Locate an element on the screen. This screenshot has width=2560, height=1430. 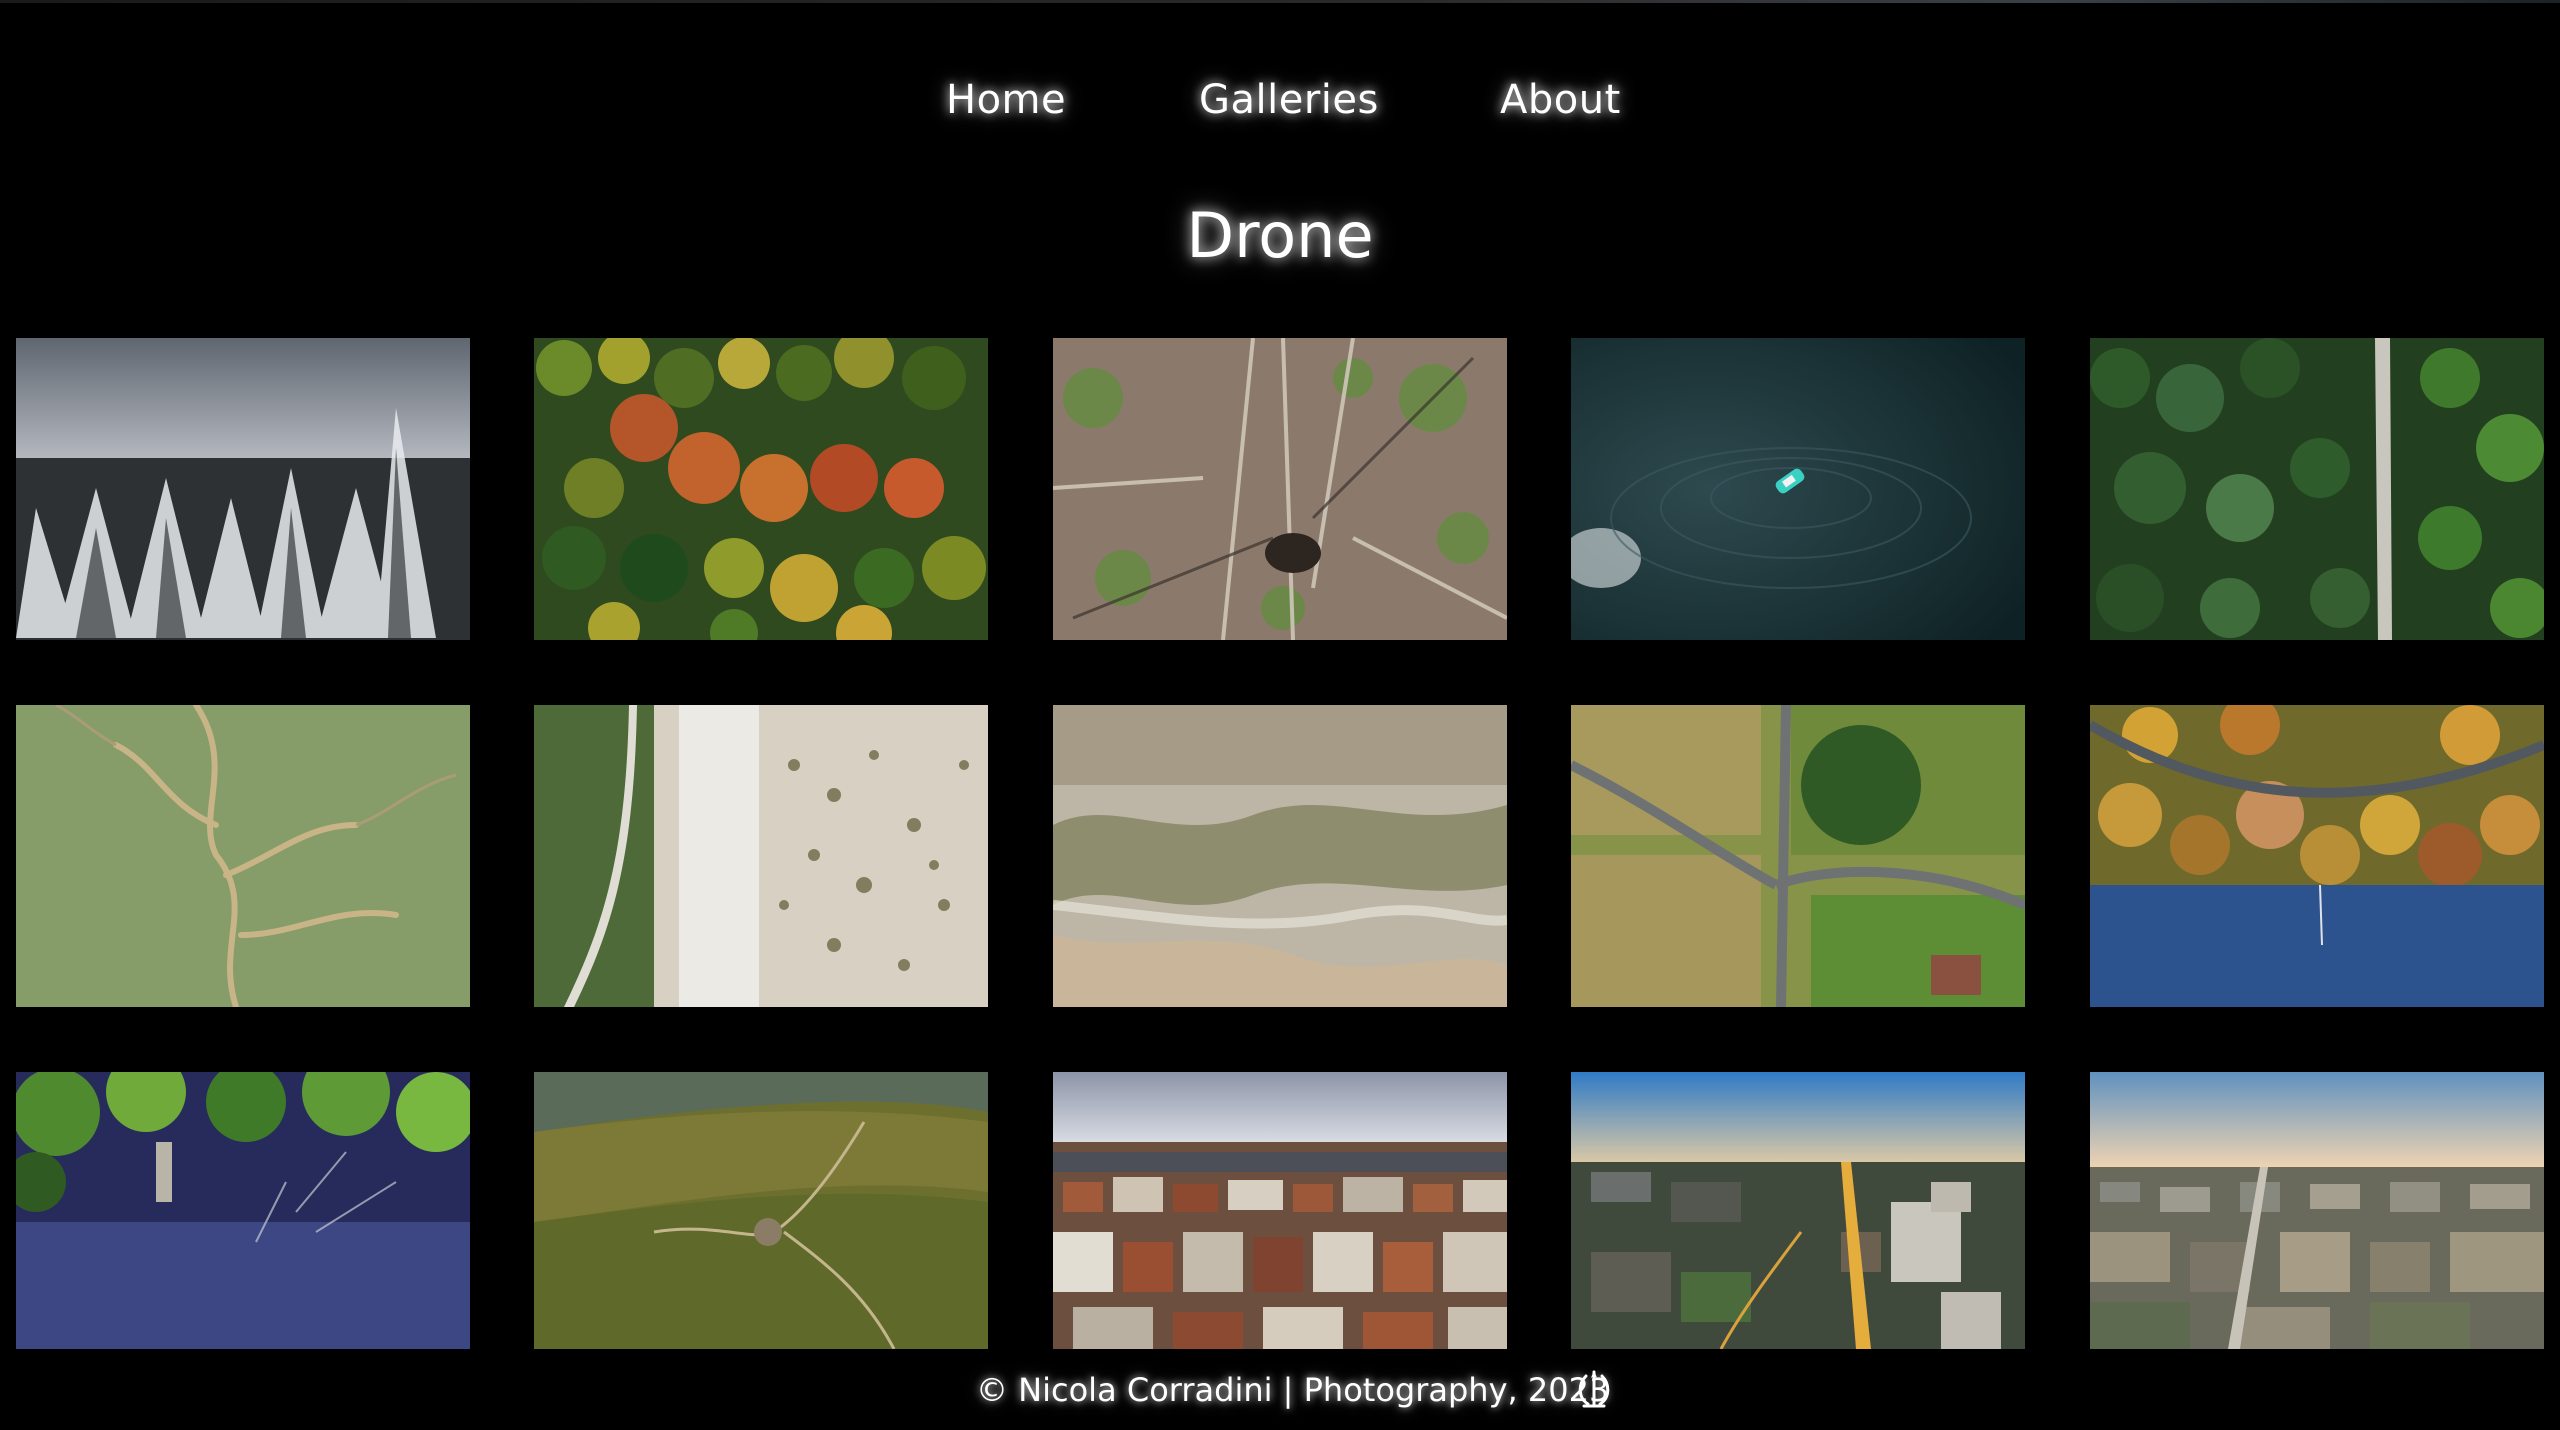
photo-tile-road-junction is located at coordinates (1798, 856).